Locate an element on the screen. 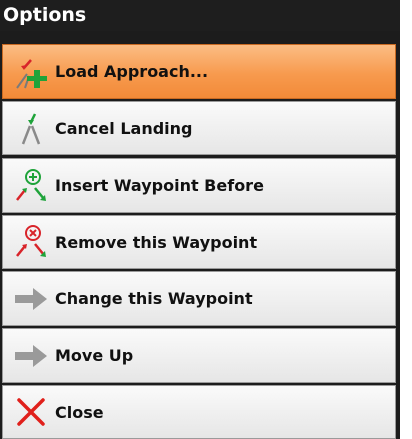  insert-waypoint-icon is located at coordinates (31, 186).